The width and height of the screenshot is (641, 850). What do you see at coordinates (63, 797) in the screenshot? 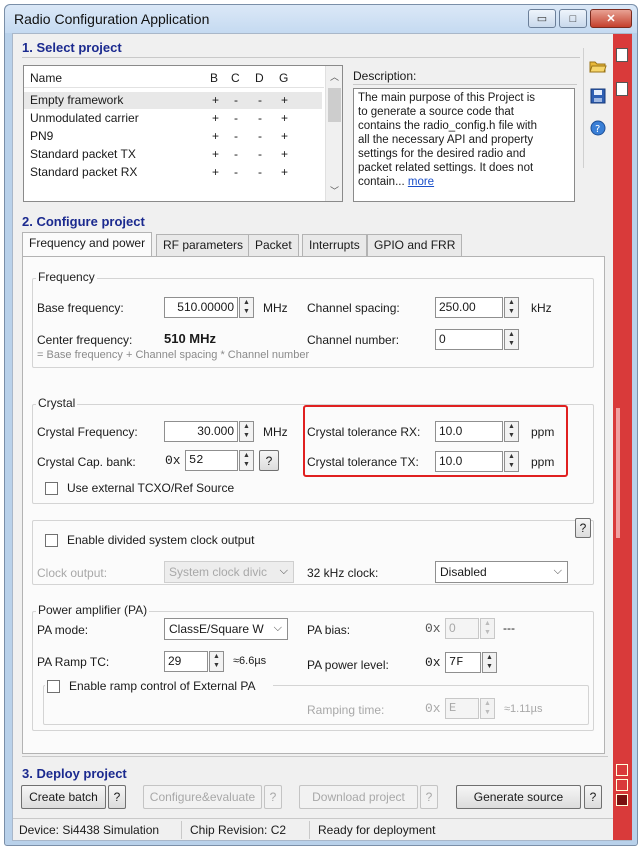
I see `create-batch-button: Create batch` at bounding box center [63, 797].